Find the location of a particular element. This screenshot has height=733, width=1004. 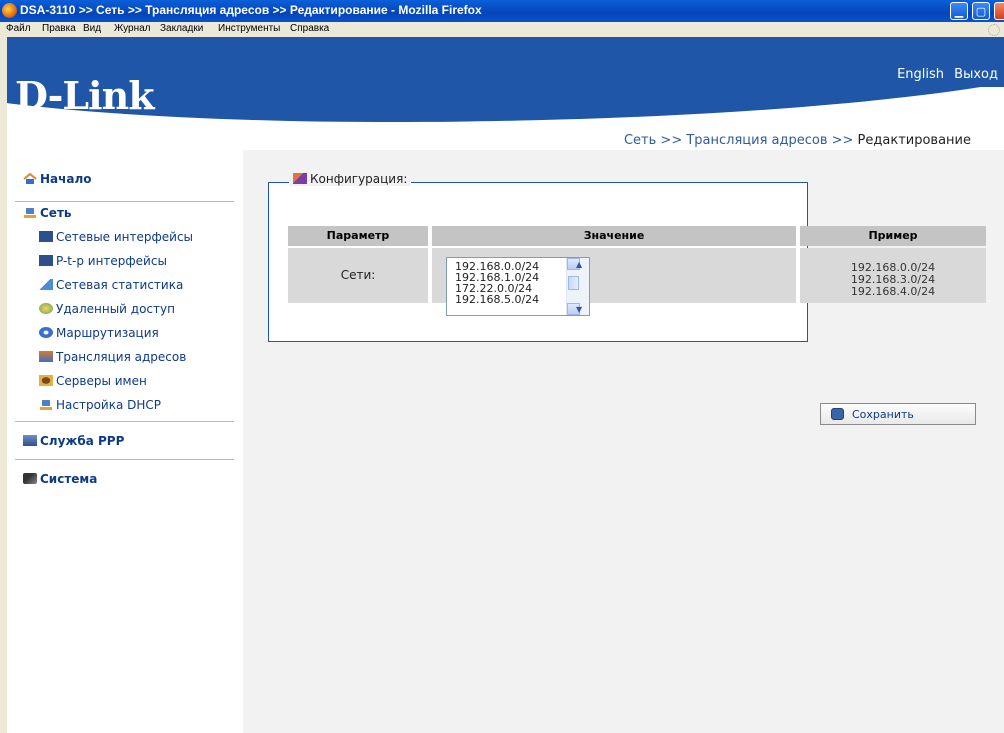

sidebar-item-label: Сетевая статистика is located at coordinates (120, 285).